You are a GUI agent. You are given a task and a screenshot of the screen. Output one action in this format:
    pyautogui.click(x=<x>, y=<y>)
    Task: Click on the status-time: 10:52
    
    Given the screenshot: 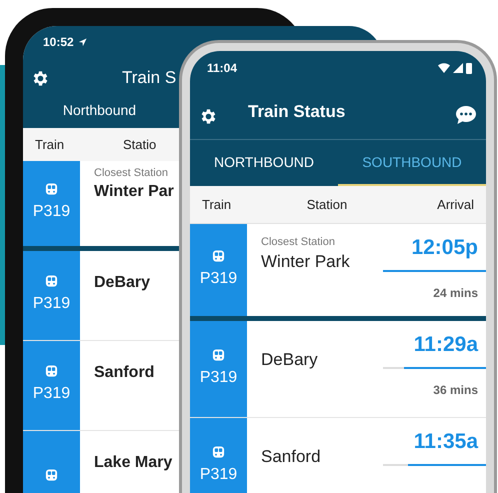 What is the action you would take?
    pyautogui.click(x=58, y=42)
    